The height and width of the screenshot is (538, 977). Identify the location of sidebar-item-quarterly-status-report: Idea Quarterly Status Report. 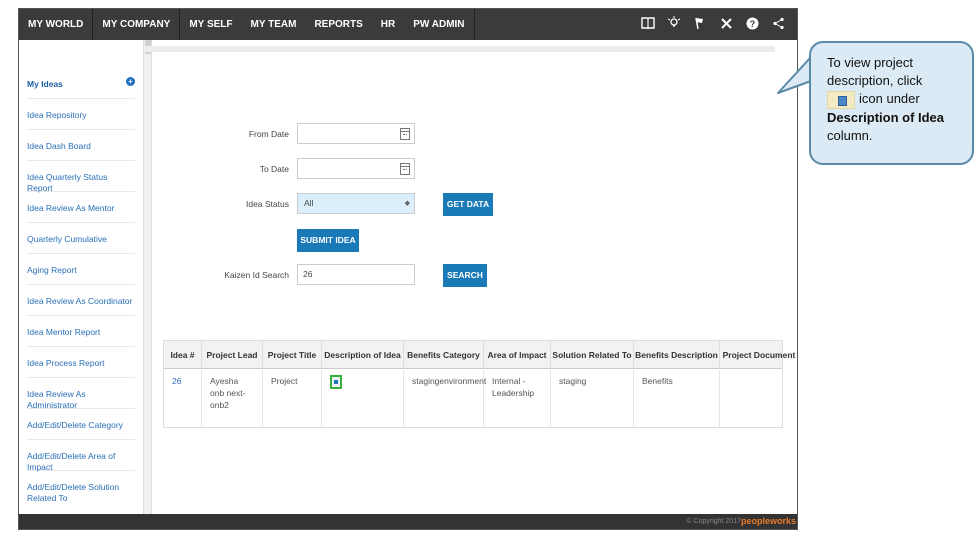
(81, 182).